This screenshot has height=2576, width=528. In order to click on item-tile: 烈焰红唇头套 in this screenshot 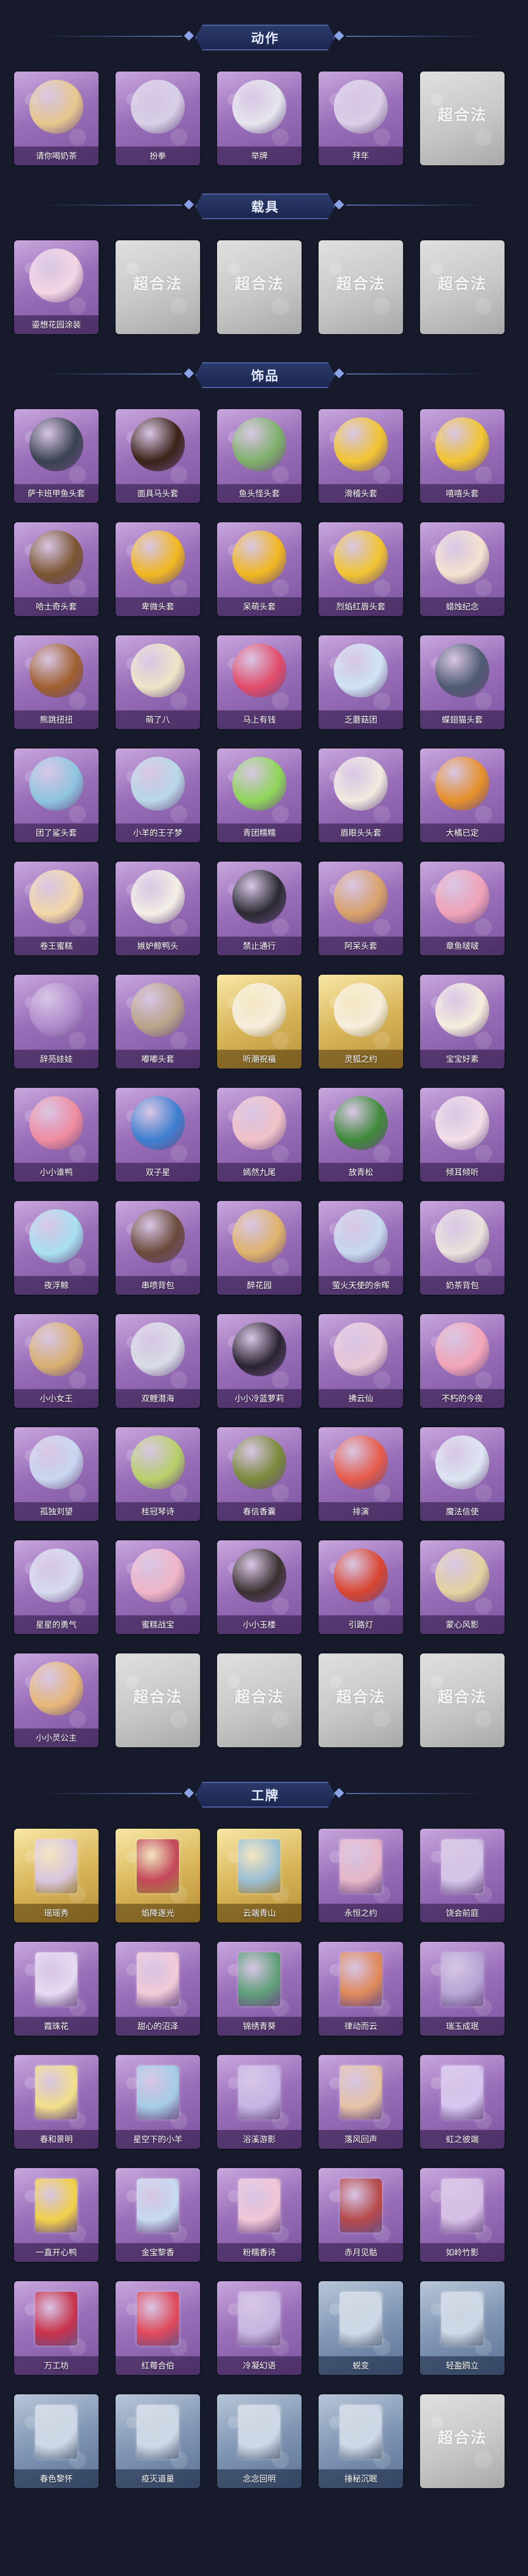, I will do `click(361, 569)`.